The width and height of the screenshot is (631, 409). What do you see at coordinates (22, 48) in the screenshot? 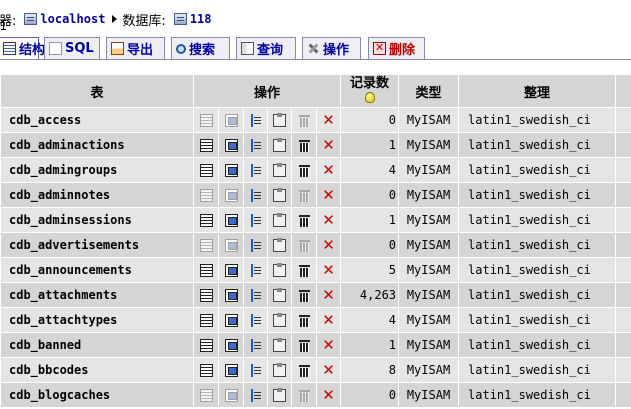
I see `tab-structure: 结构` at bounding box center [22, 48].